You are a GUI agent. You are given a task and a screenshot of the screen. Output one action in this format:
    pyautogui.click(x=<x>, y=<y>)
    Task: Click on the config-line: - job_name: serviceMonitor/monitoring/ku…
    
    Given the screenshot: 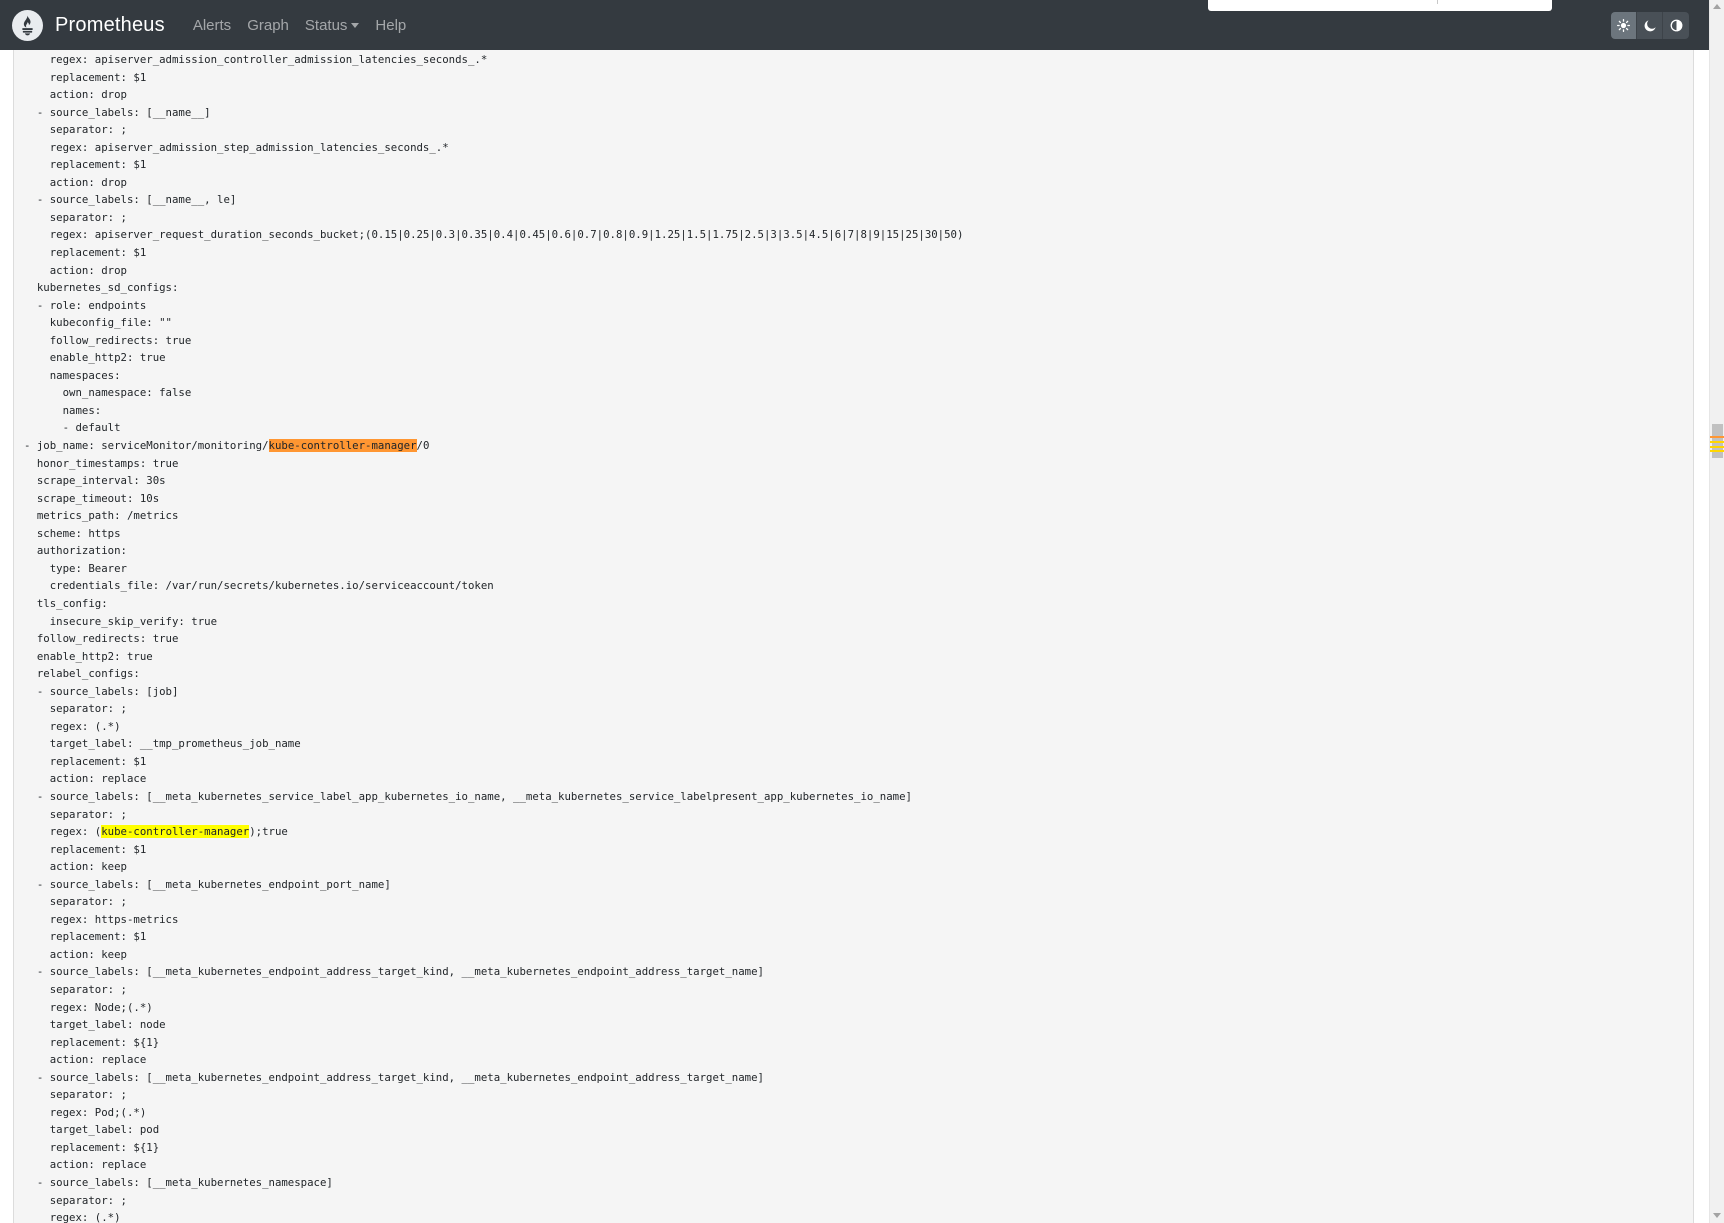 What is the action you would take?
    pyautogui.click(x=493, y=446)
    